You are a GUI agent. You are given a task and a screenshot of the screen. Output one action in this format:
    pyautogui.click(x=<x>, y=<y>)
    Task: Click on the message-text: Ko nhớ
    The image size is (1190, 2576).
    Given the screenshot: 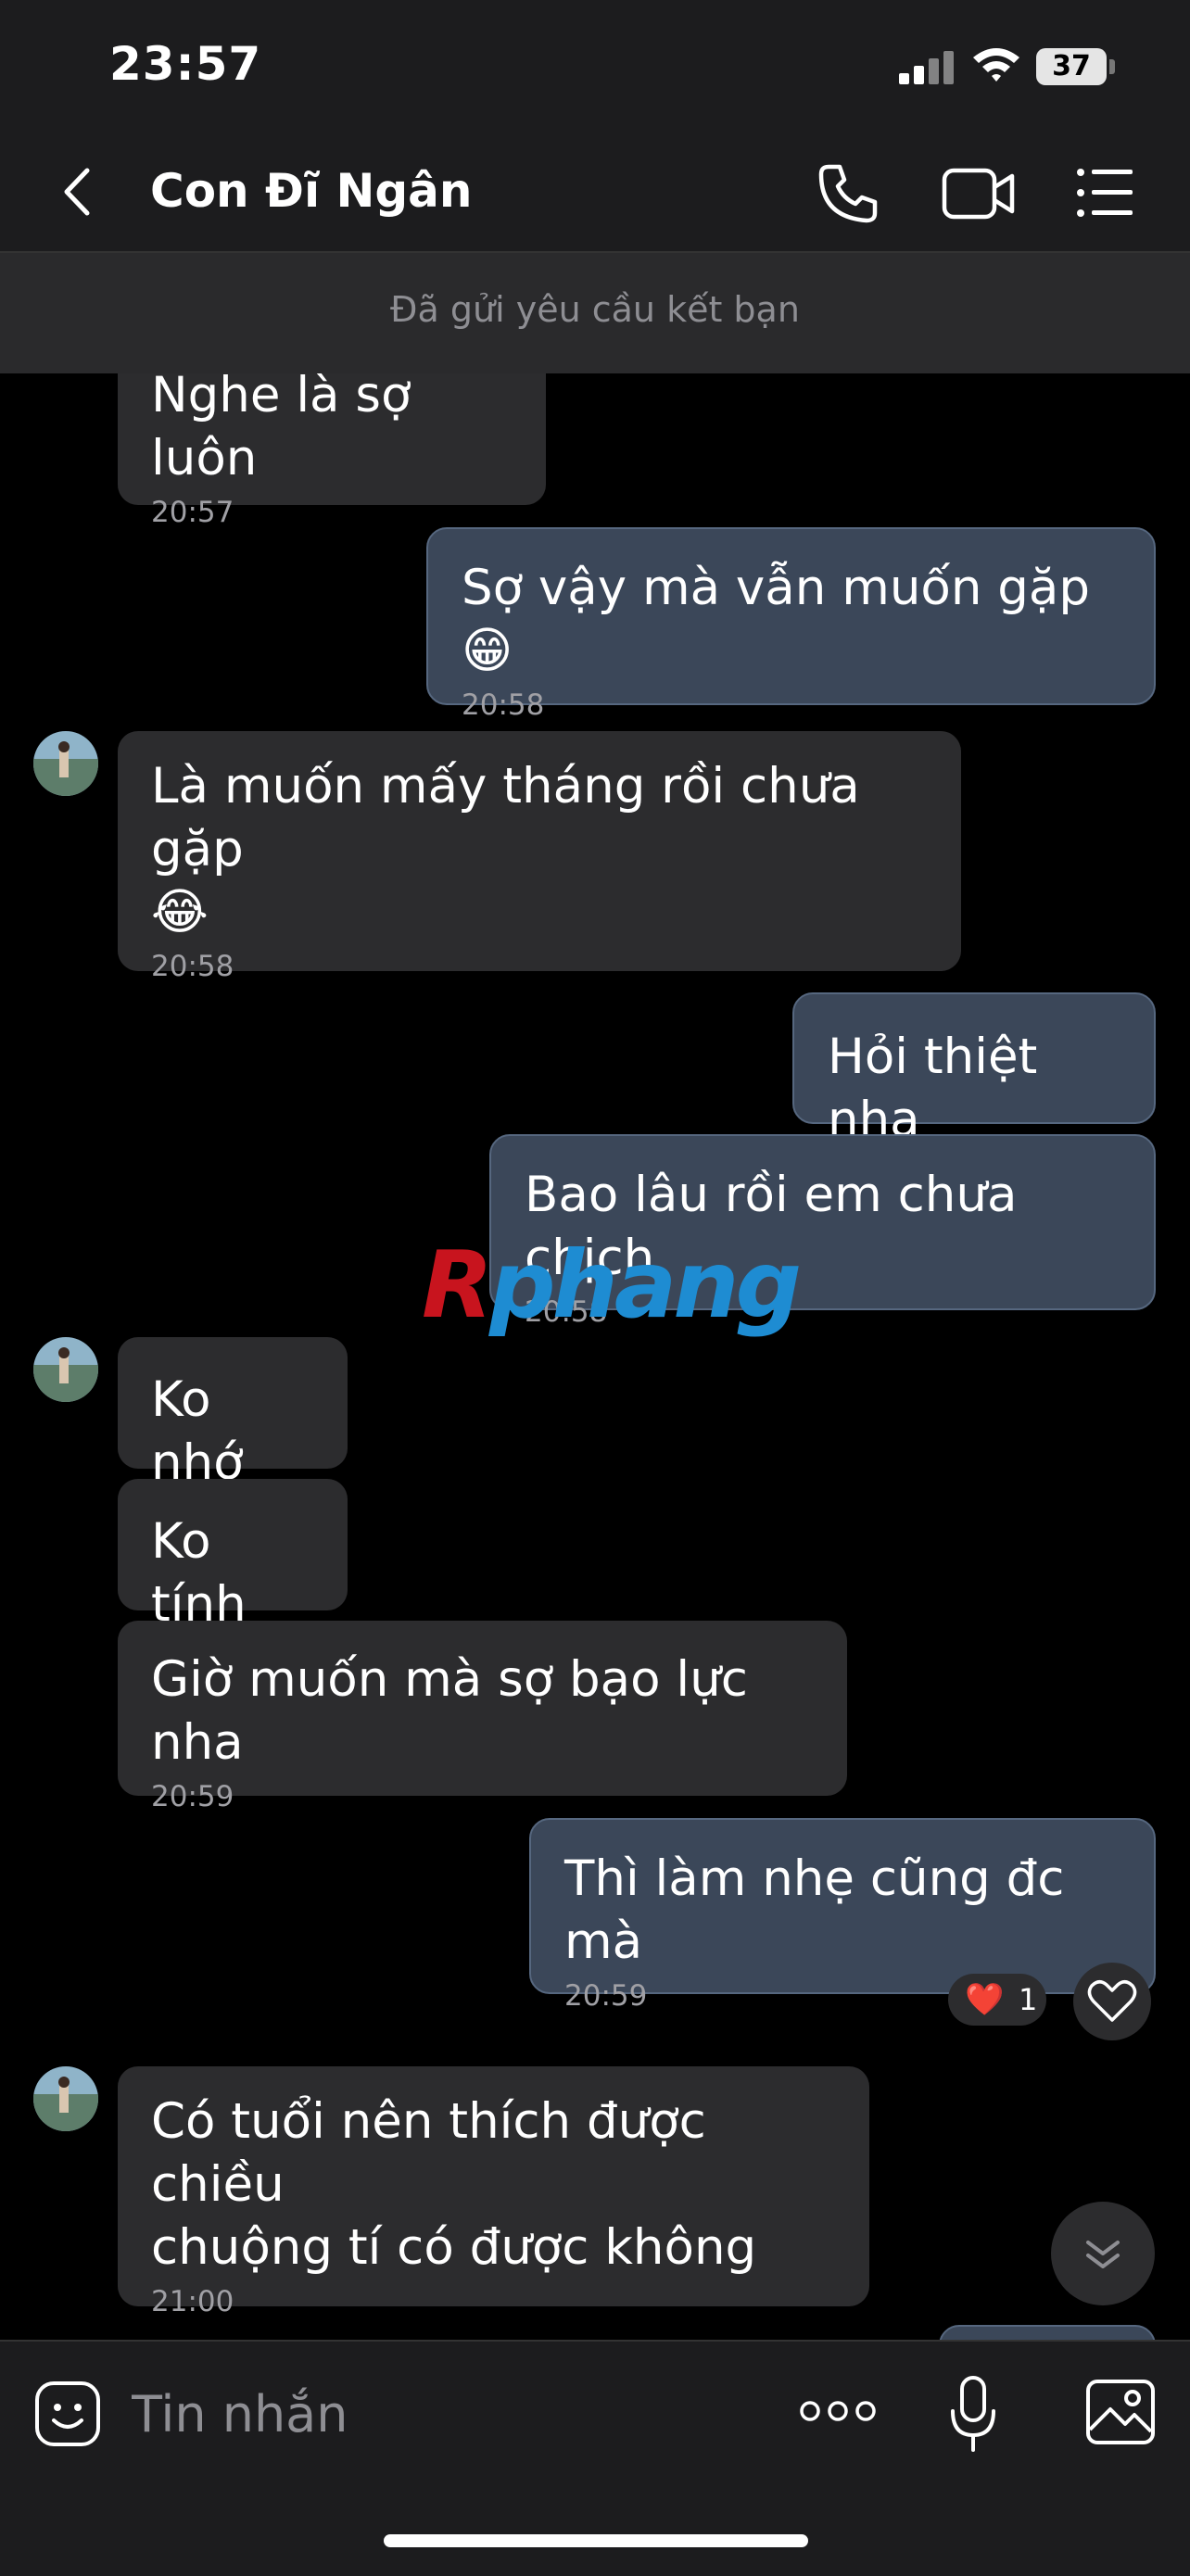 What is the action you would take?
    pyautogui.click(x=197, y=1431)
    